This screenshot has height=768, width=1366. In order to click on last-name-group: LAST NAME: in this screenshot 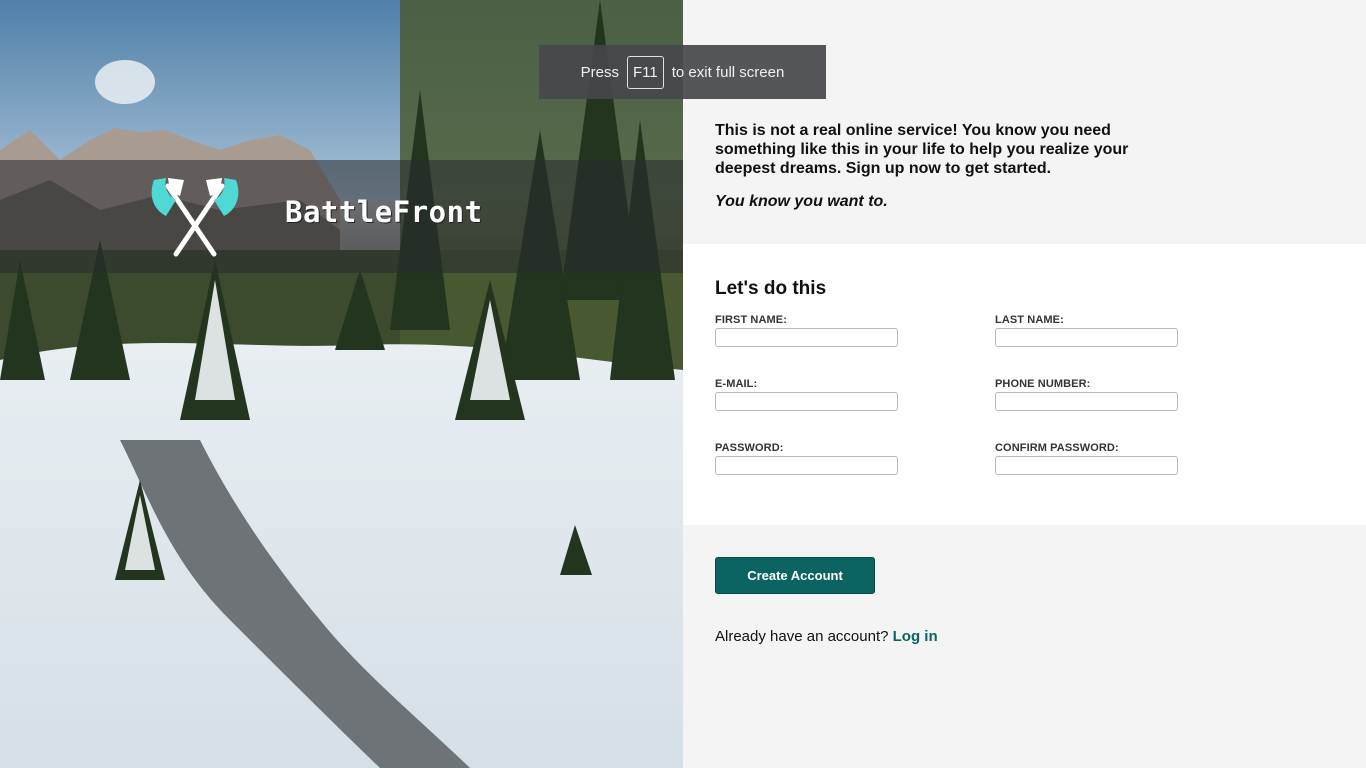, I will do `click(1086, 330)`.